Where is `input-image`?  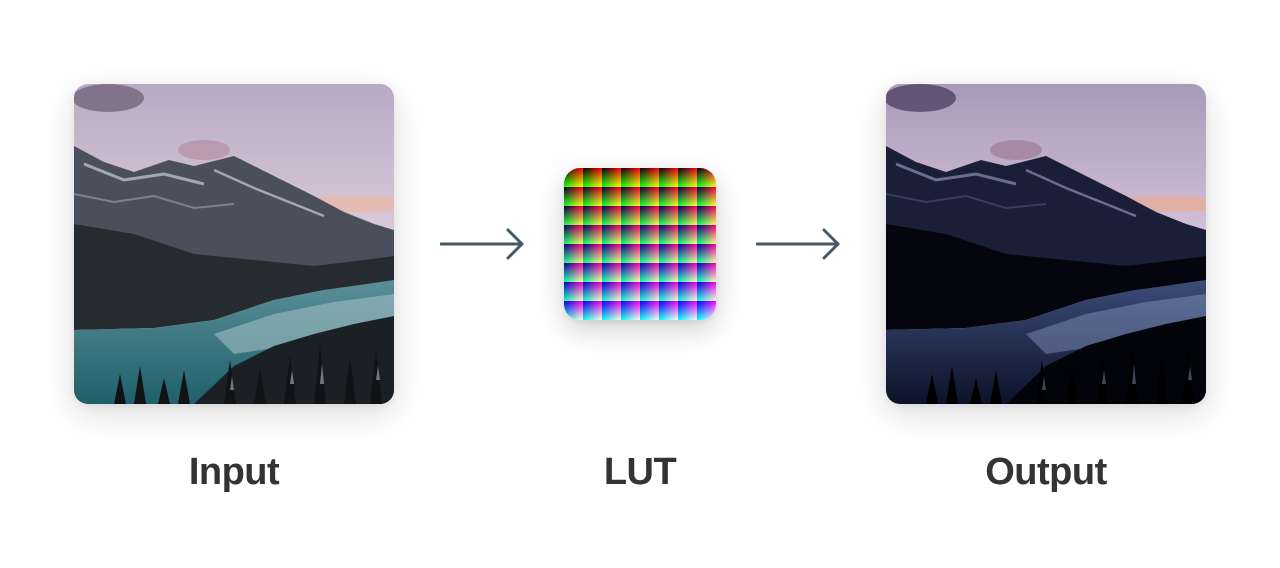
input-image is located at coordinates (234, 244).